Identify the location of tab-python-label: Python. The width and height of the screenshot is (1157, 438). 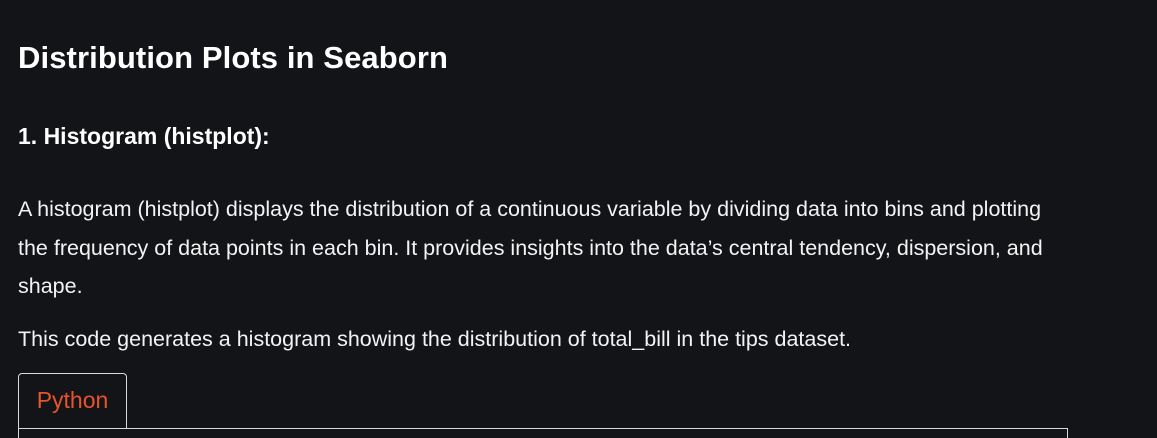
(72, 400).